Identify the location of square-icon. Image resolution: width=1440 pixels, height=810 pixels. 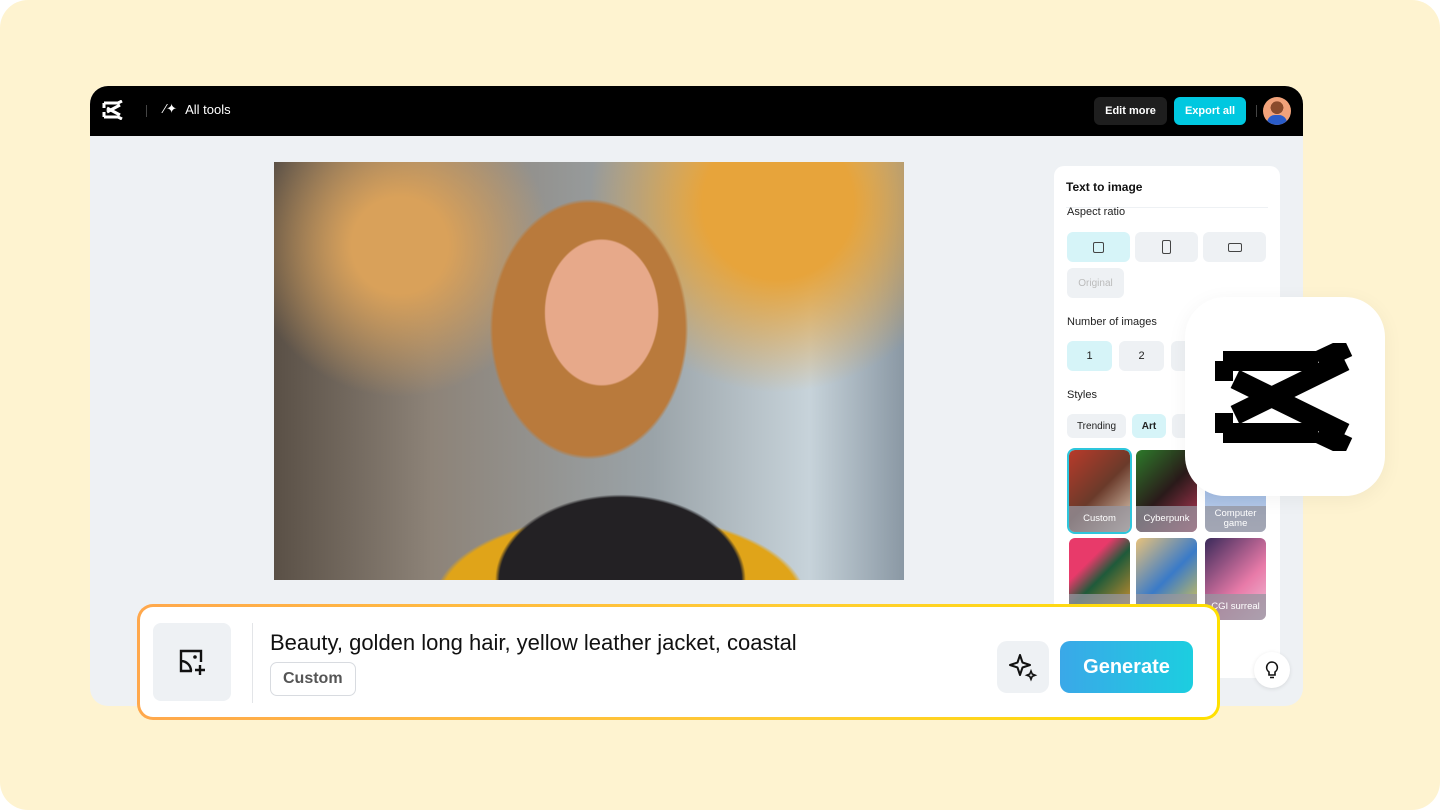
(1098, 247).